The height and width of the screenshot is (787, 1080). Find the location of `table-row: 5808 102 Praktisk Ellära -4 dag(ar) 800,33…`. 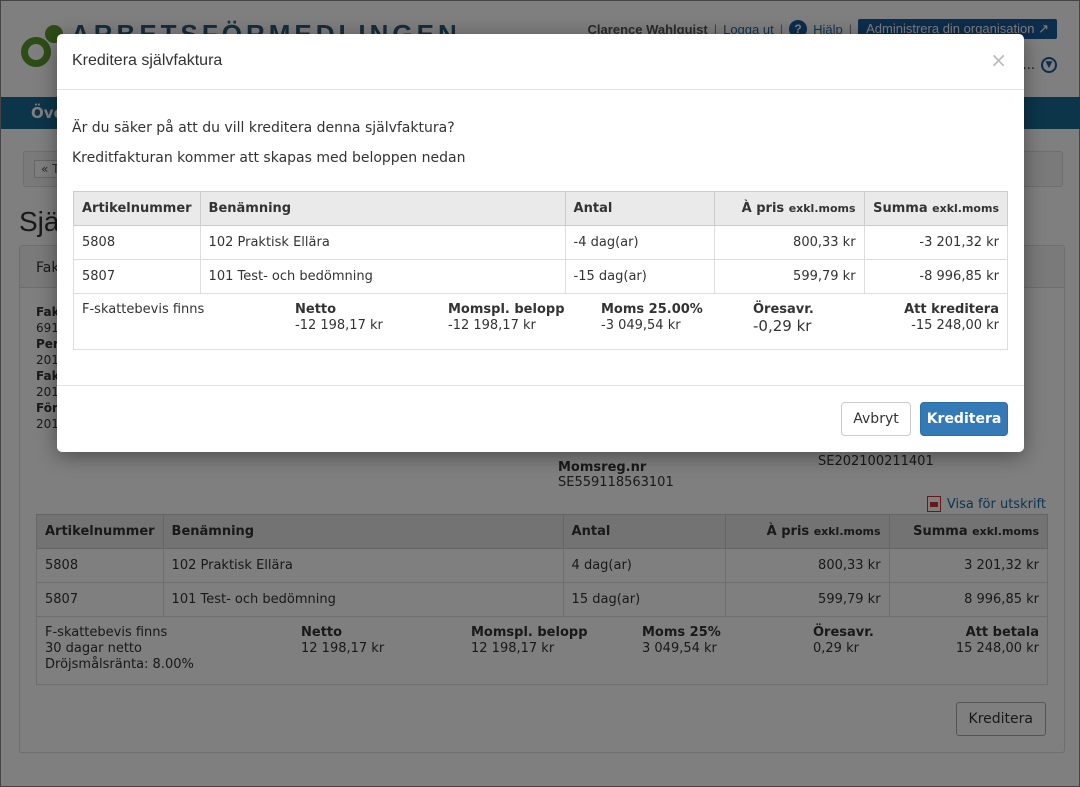

table-row: 5808 102 Praktisk Ellära -4 dag(ar) 800,33… is located at coordinates (541, 242).